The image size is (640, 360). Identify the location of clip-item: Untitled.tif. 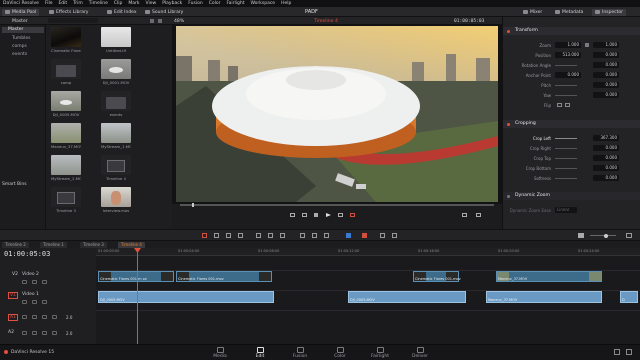
(116, 40).